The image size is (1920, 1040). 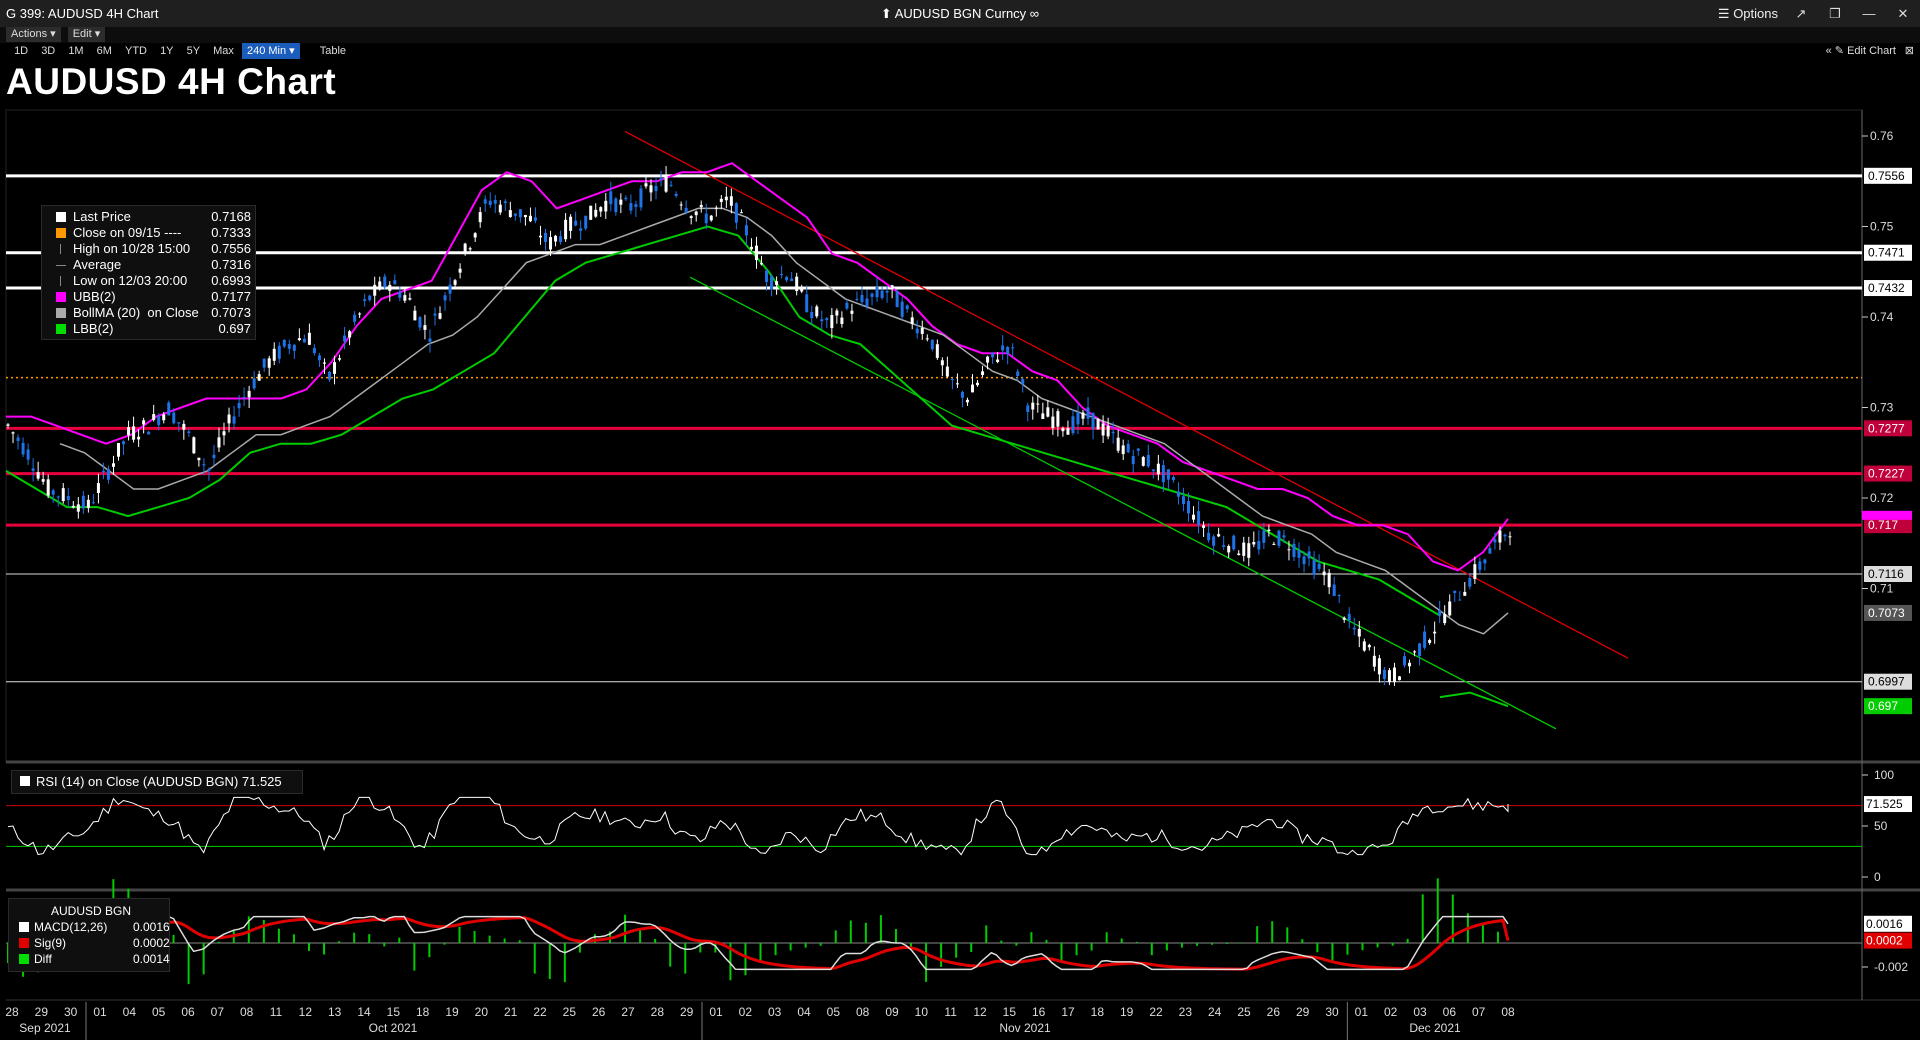 I want to click on date-tick-label: 05, so click(x=159, y=1012).